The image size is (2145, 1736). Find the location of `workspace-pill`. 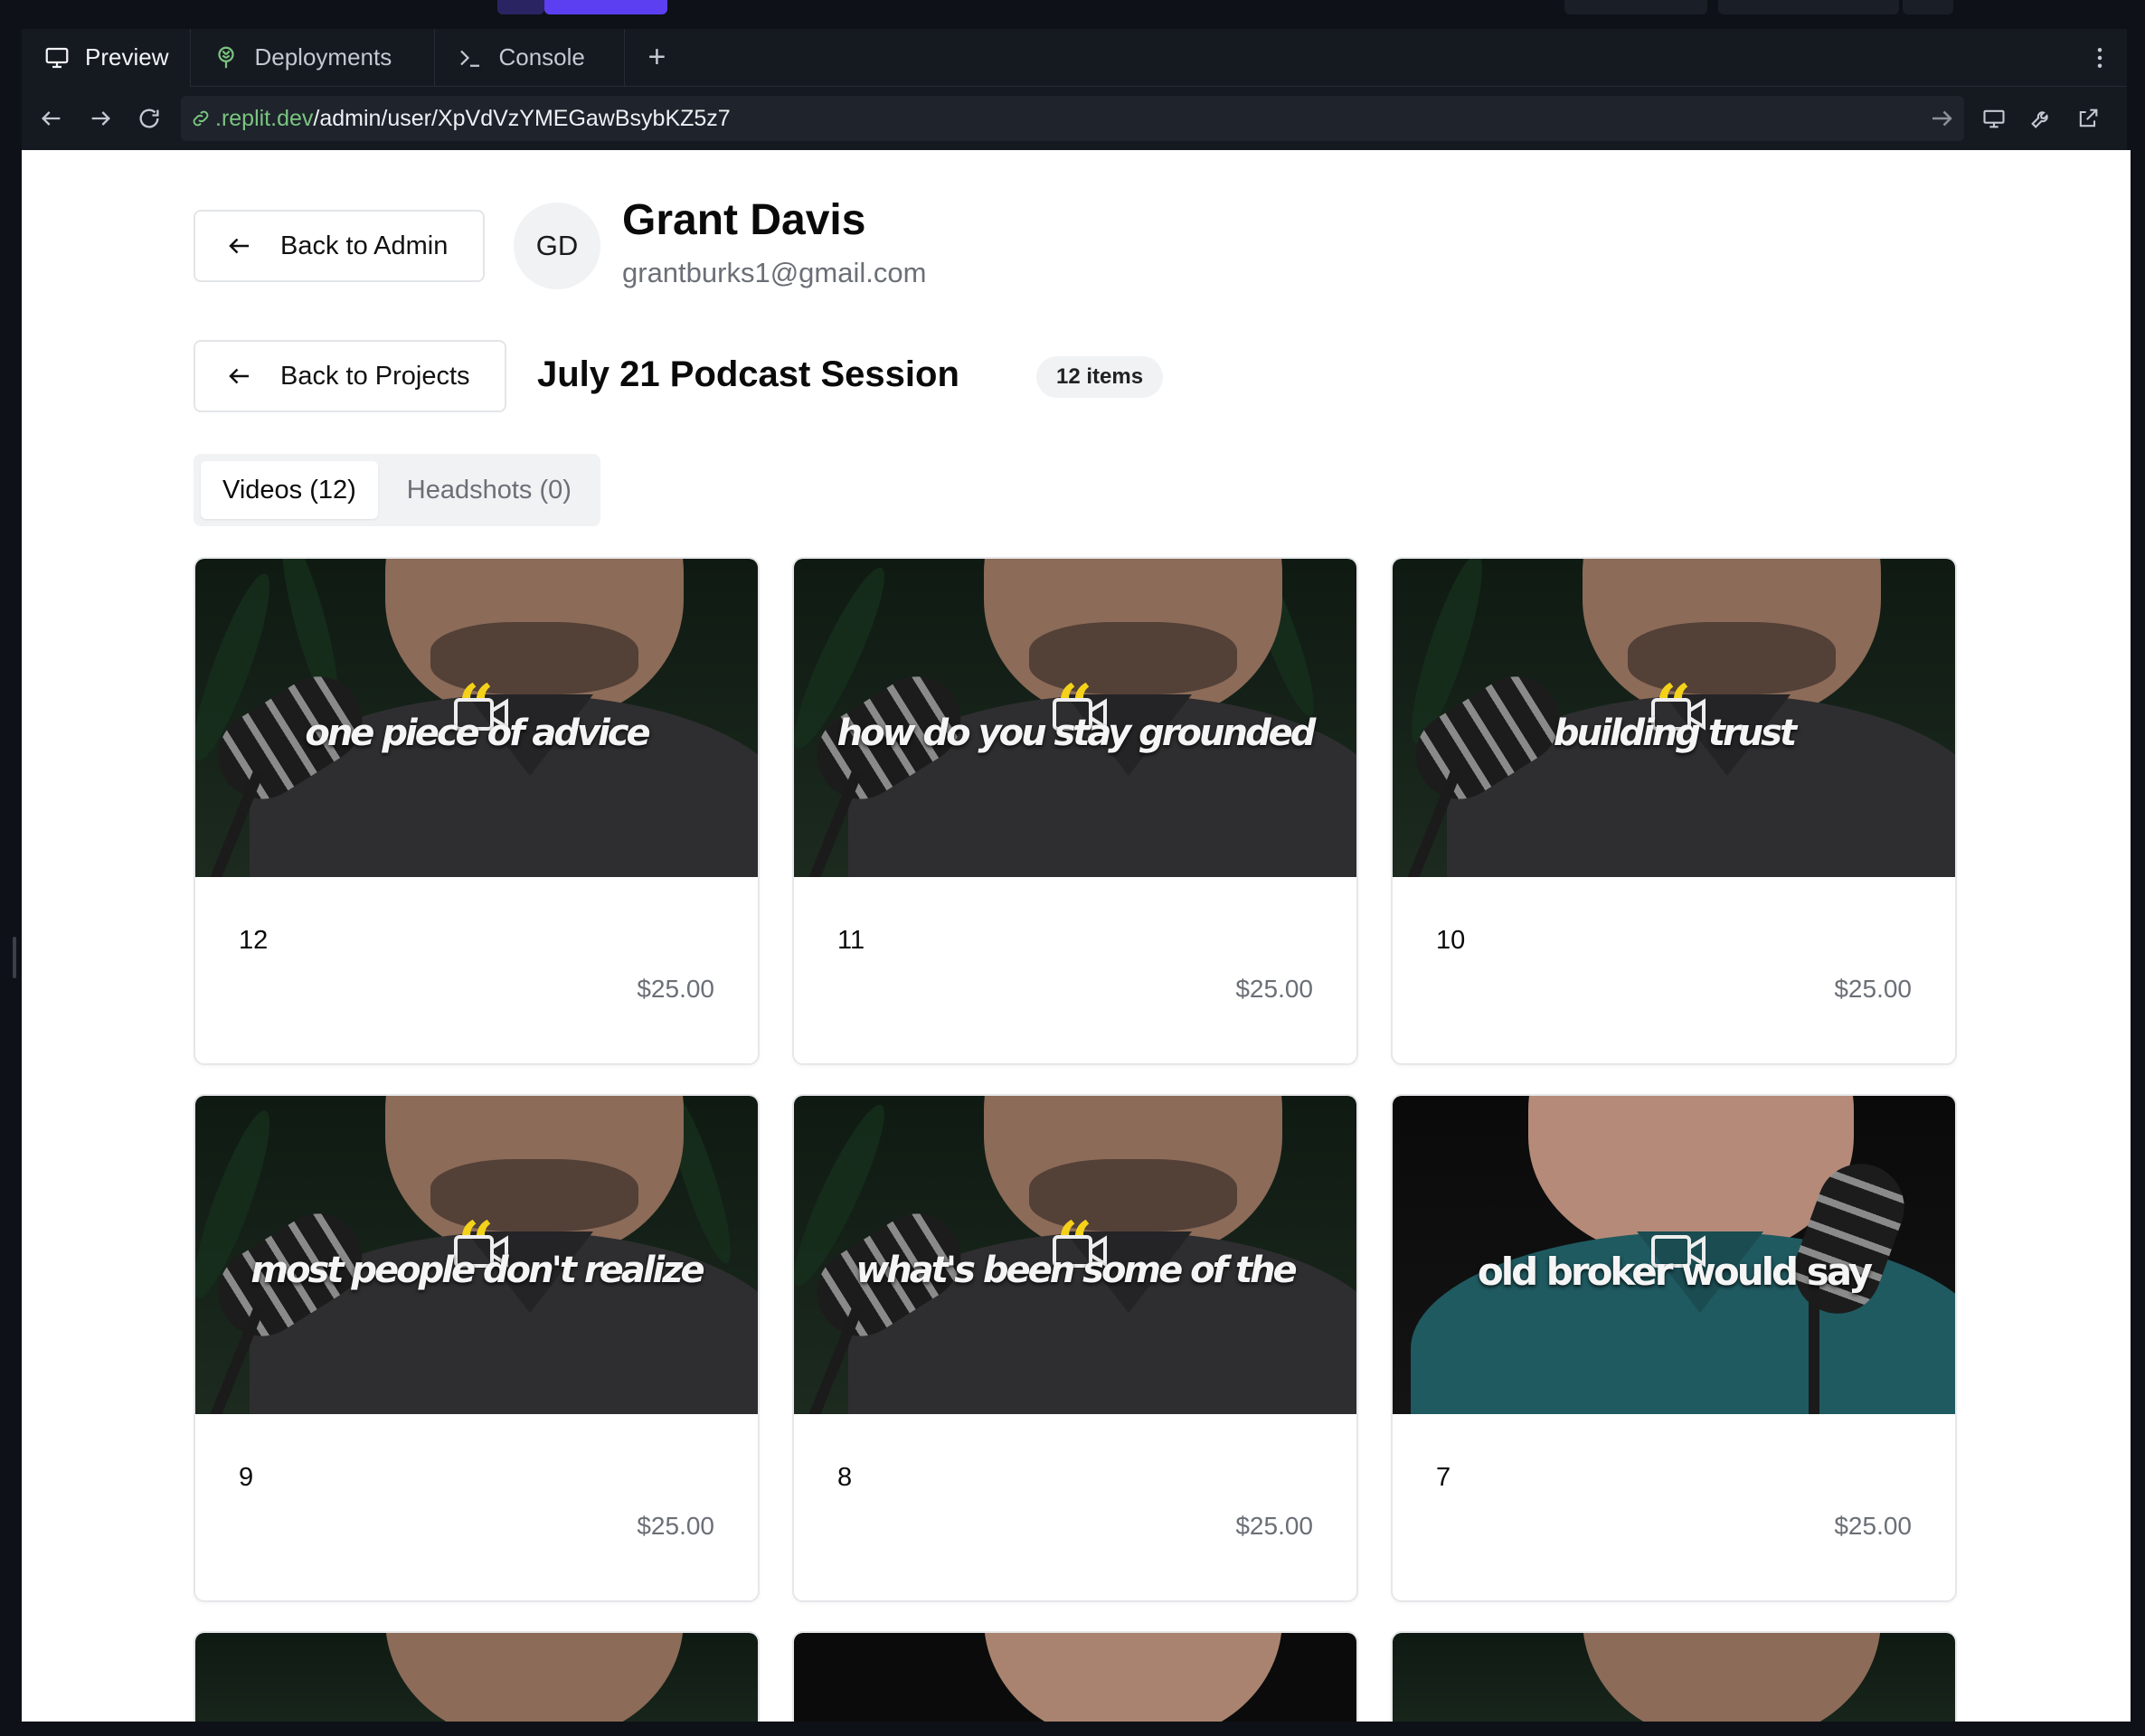

workspace-pill is located at coordinates (520, 7).